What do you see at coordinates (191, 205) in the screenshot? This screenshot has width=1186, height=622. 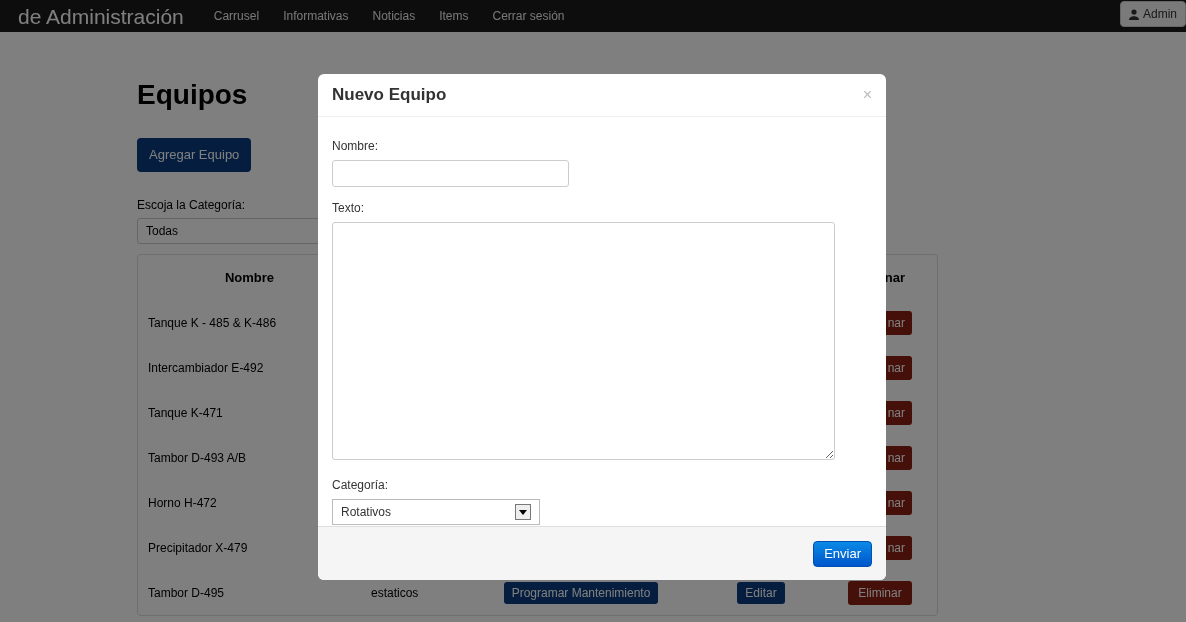 I see `filter-label: Escoja la Categoría:` at bounding box center [191, 205].